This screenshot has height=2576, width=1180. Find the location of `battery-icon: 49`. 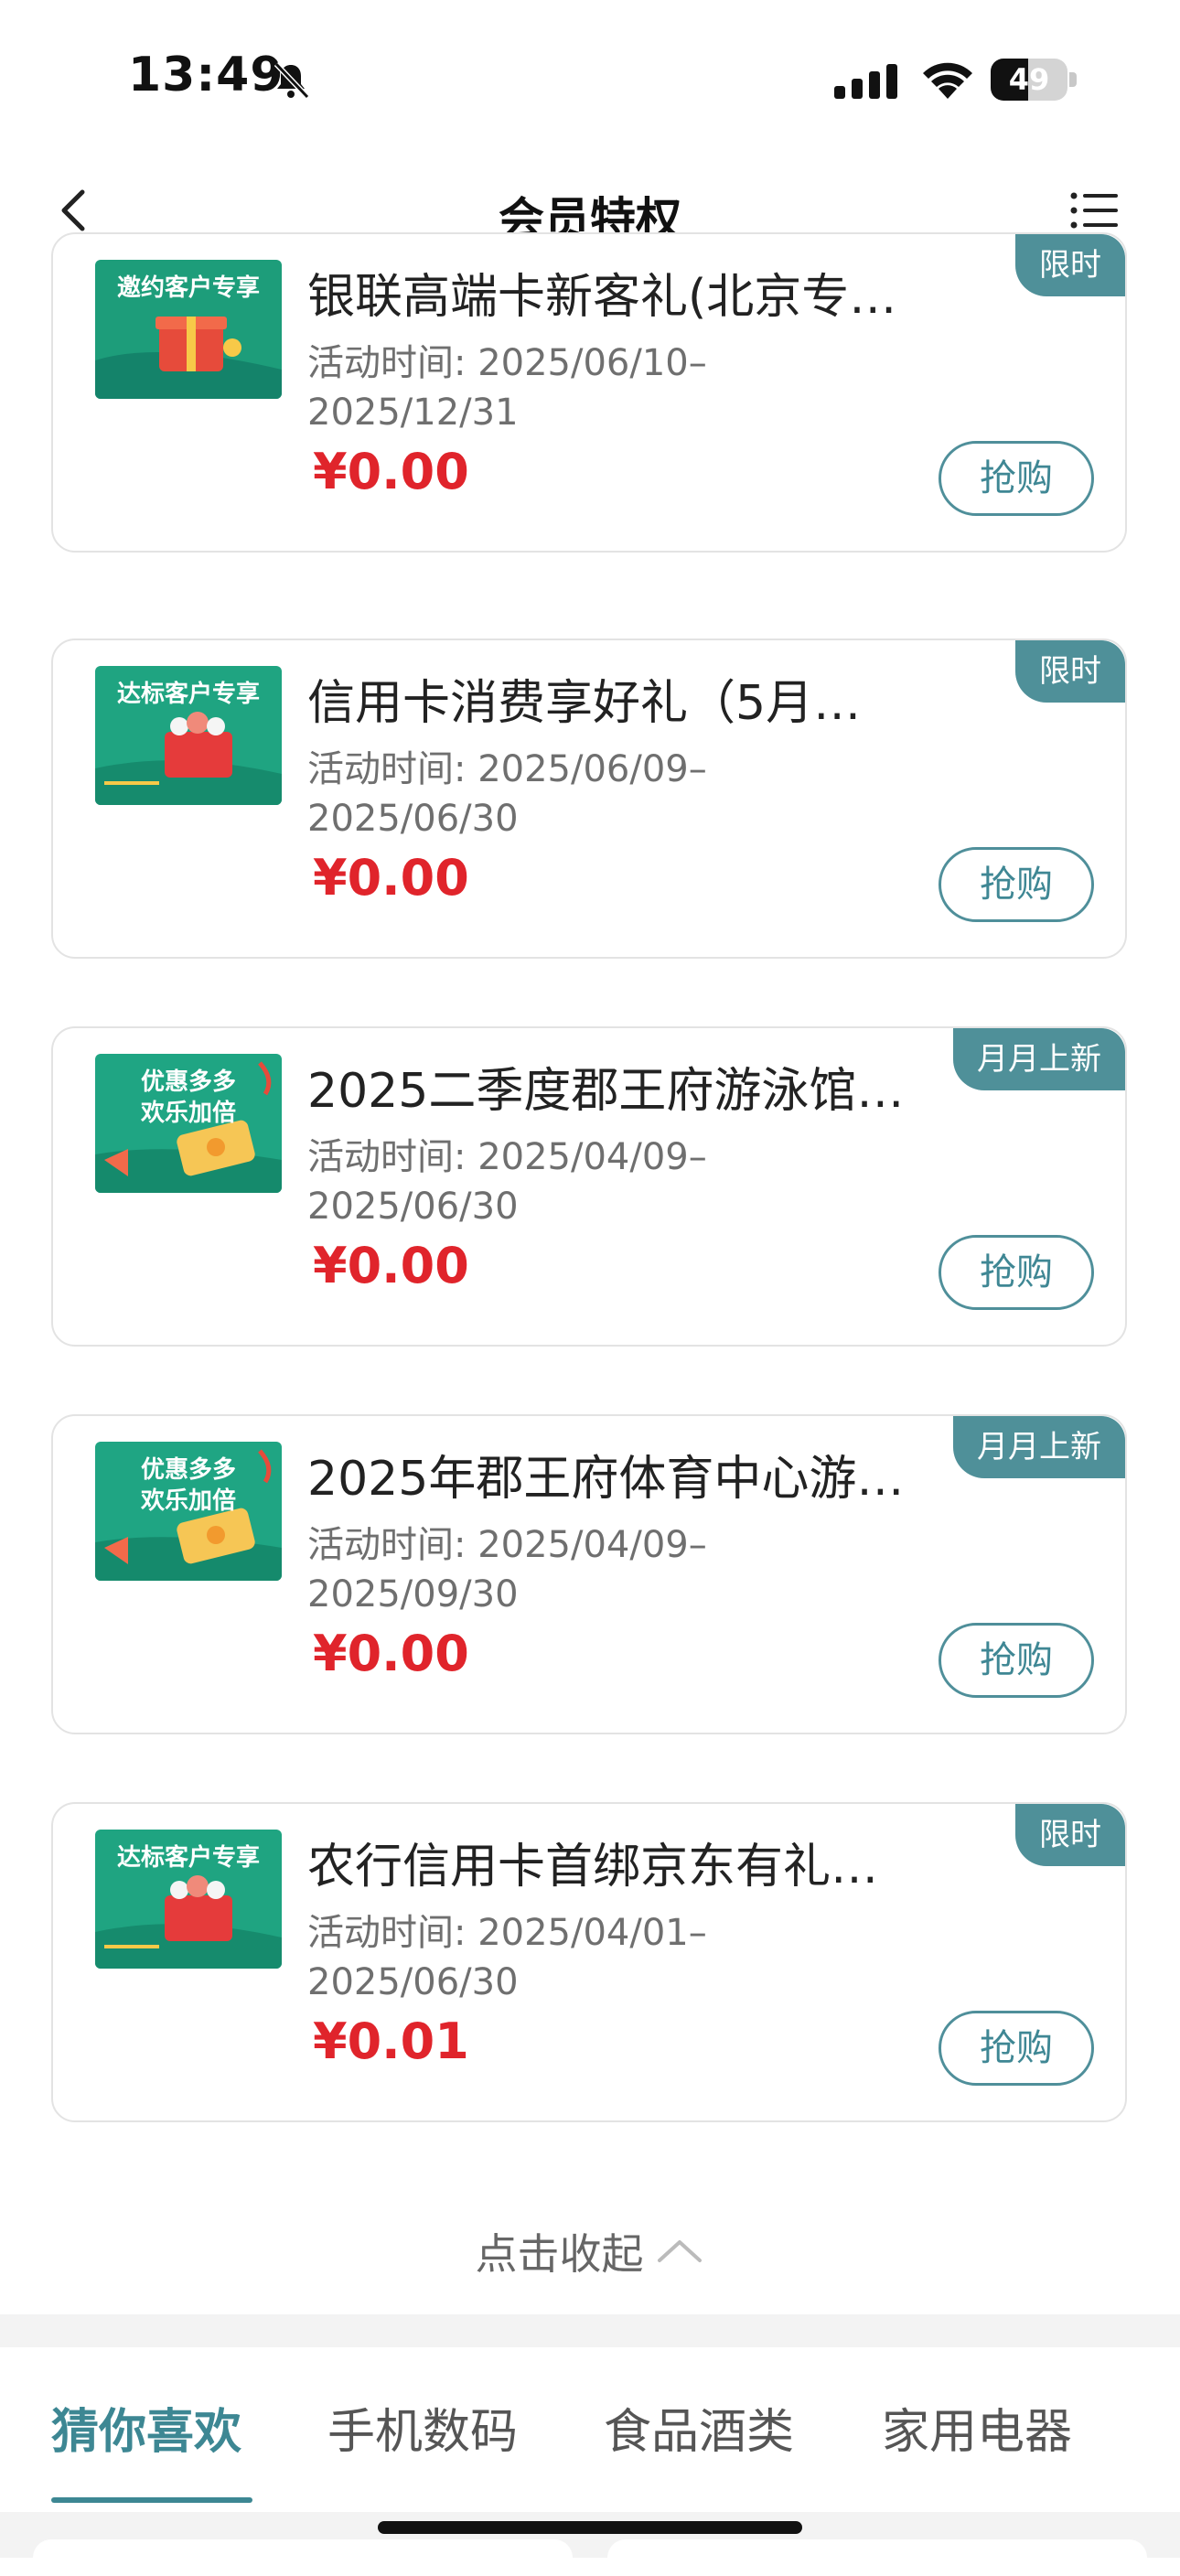

battery-icon: 49 is located at coordinates (1034, 80).